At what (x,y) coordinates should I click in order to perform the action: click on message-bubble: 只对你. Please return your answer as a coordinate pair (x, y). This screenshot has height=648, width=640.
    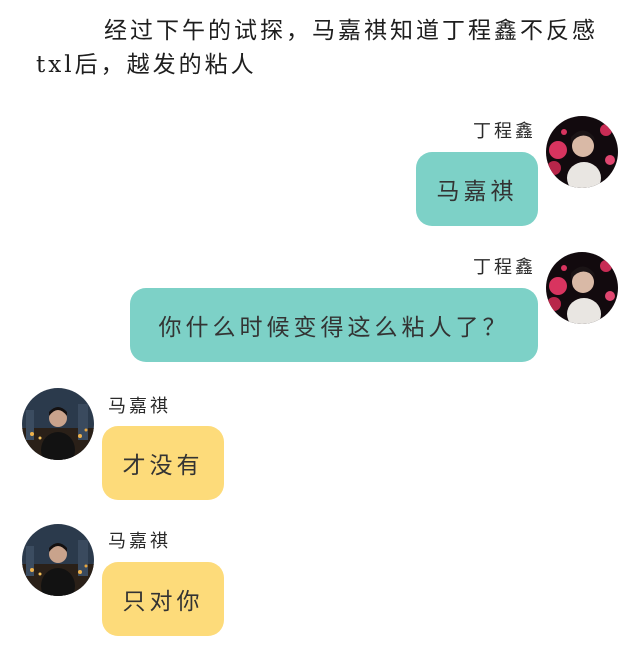
    Looking at the image, I should click on (163, 599).